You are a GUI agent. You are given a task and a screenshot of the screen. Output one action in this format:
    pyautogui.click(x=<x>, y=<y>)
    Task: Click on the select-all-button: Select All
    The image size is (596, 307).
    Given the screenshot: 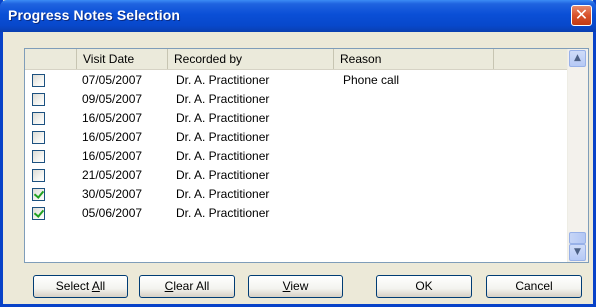 What is the action you would take?
    pyautogui.click(x=80, y=286)
    